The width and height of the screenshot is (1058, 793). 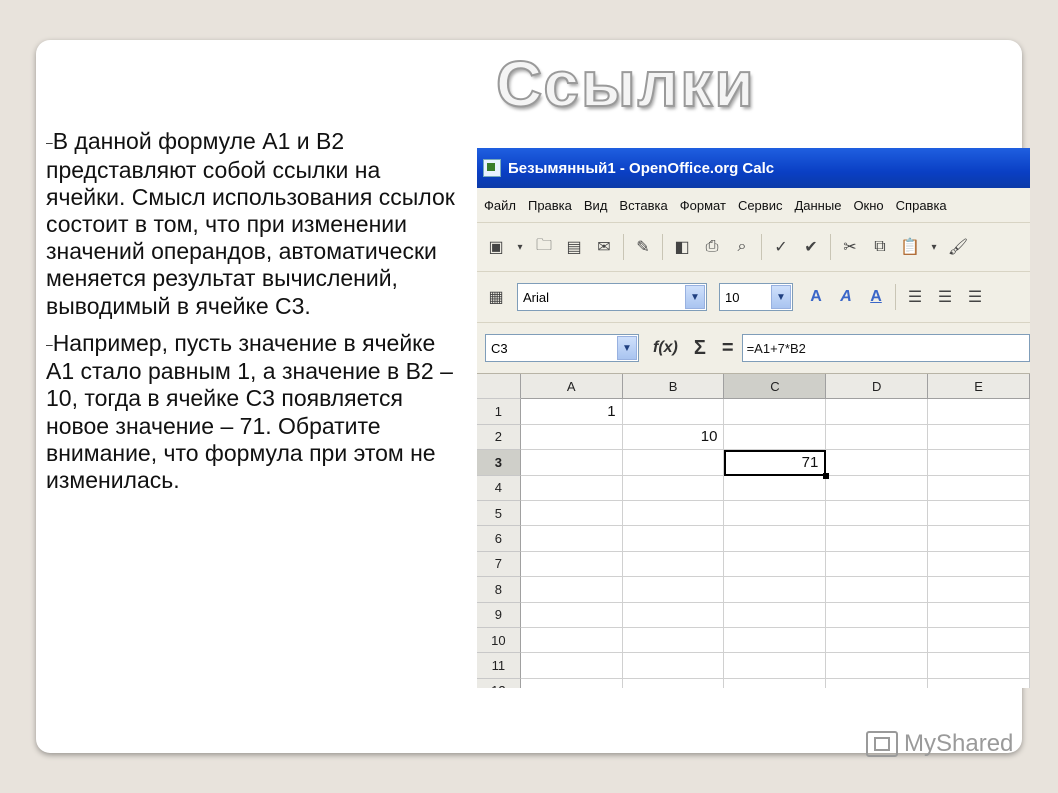 I want to click on menu-format: Формат, so click(x=703, y=205).